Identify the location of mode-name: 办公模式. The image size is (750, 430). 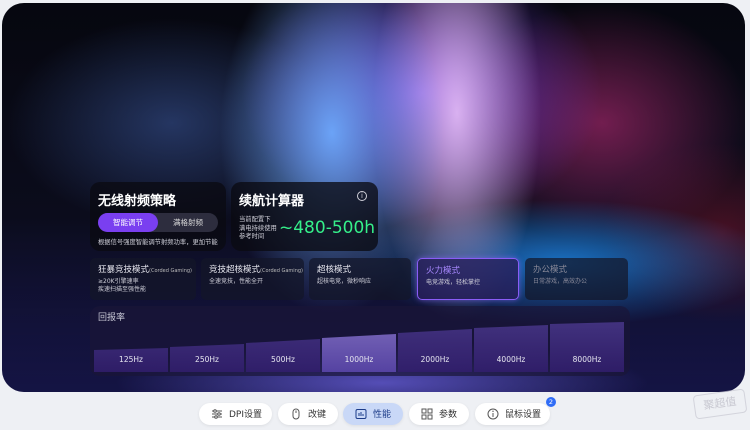
(550, 270).